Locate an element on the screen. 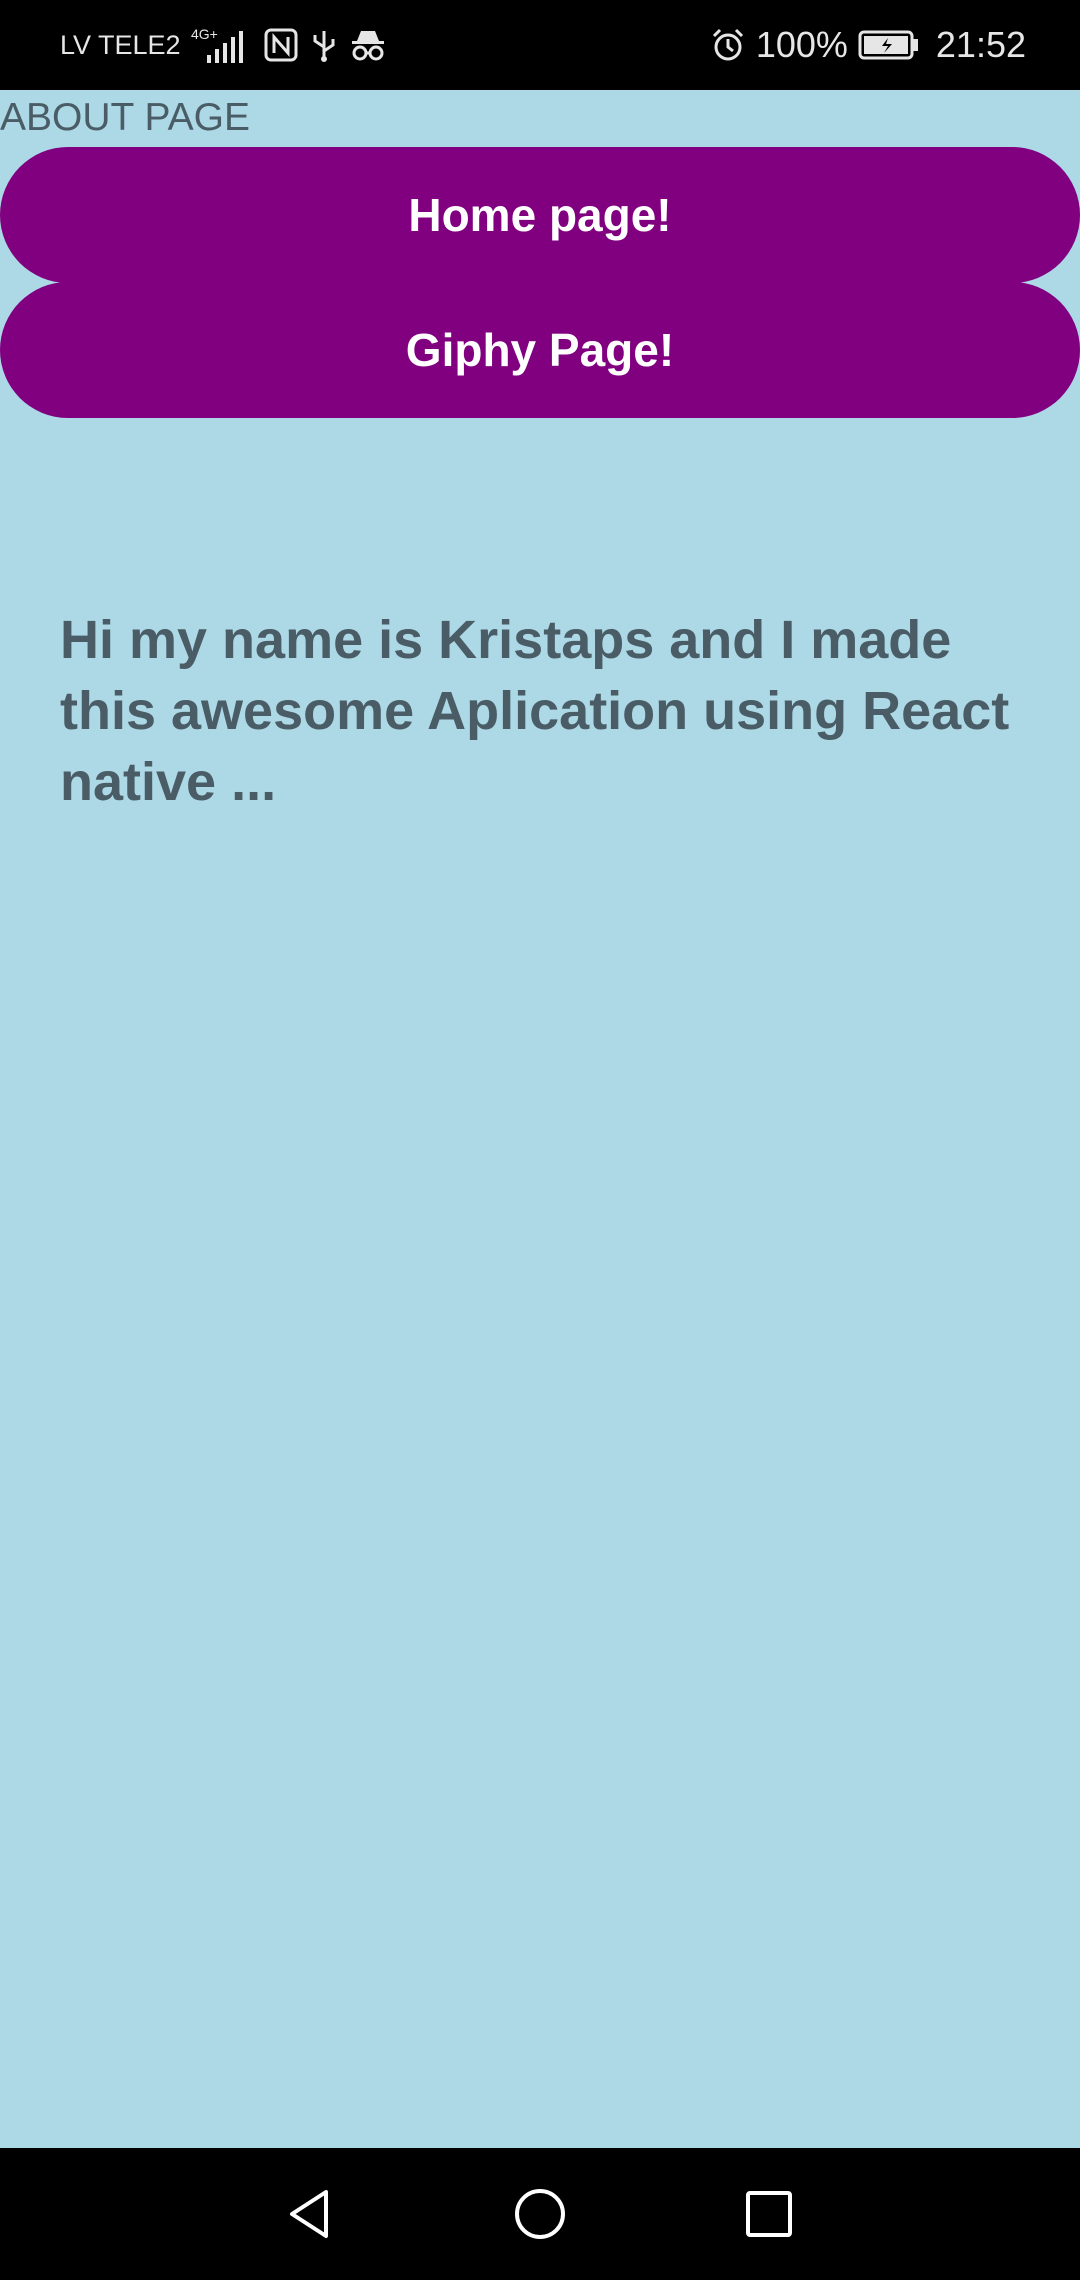 This screenshot has width=1080, height=2280. status-left: LV TELE2 4G+ is located at coordinates (223, 45).